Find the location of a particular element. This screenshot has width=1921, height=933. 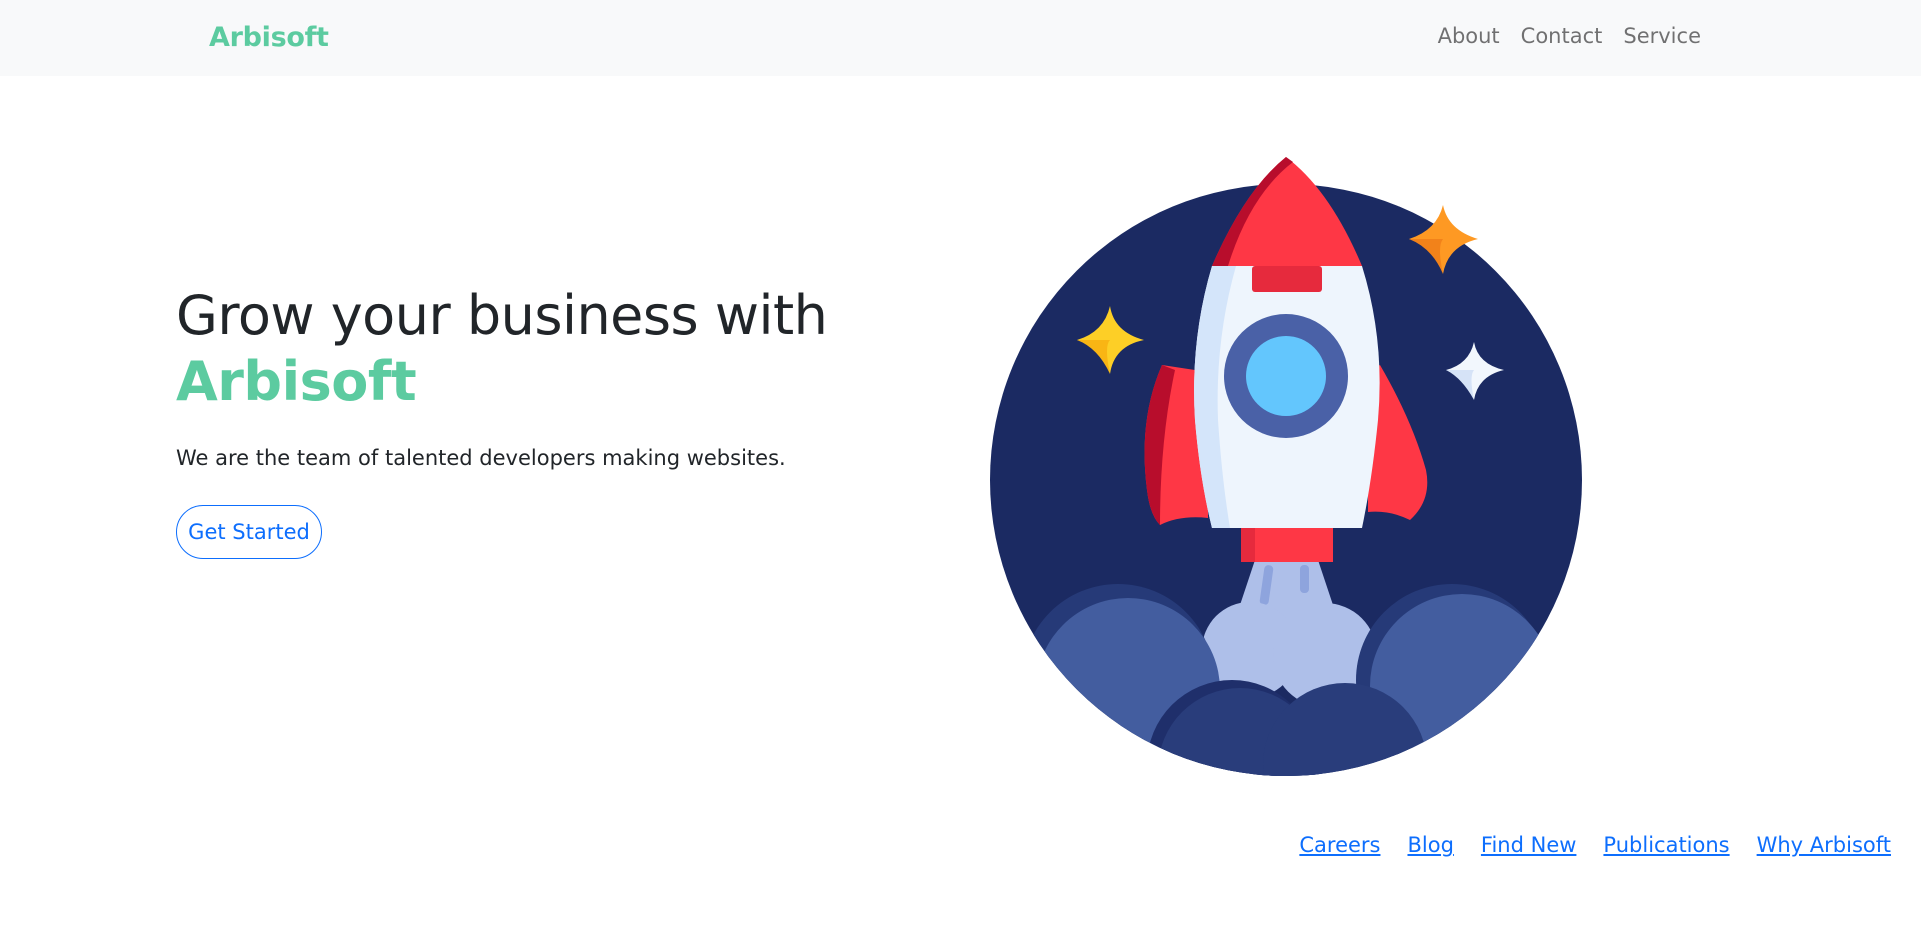

navbar: Arbisoft About Contact Service is located at coordinates (960, 38).